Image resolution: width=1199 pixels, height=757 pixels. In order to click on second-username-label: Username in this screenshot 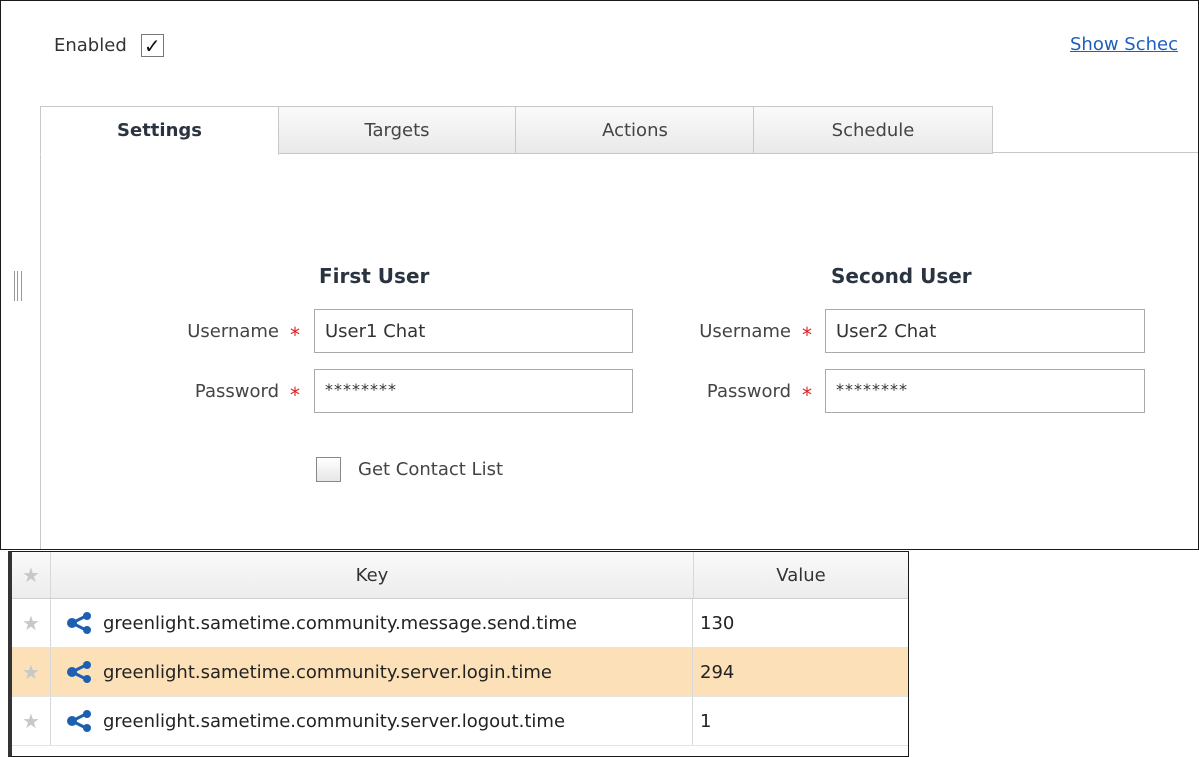, I will do `click(745, 331)`.